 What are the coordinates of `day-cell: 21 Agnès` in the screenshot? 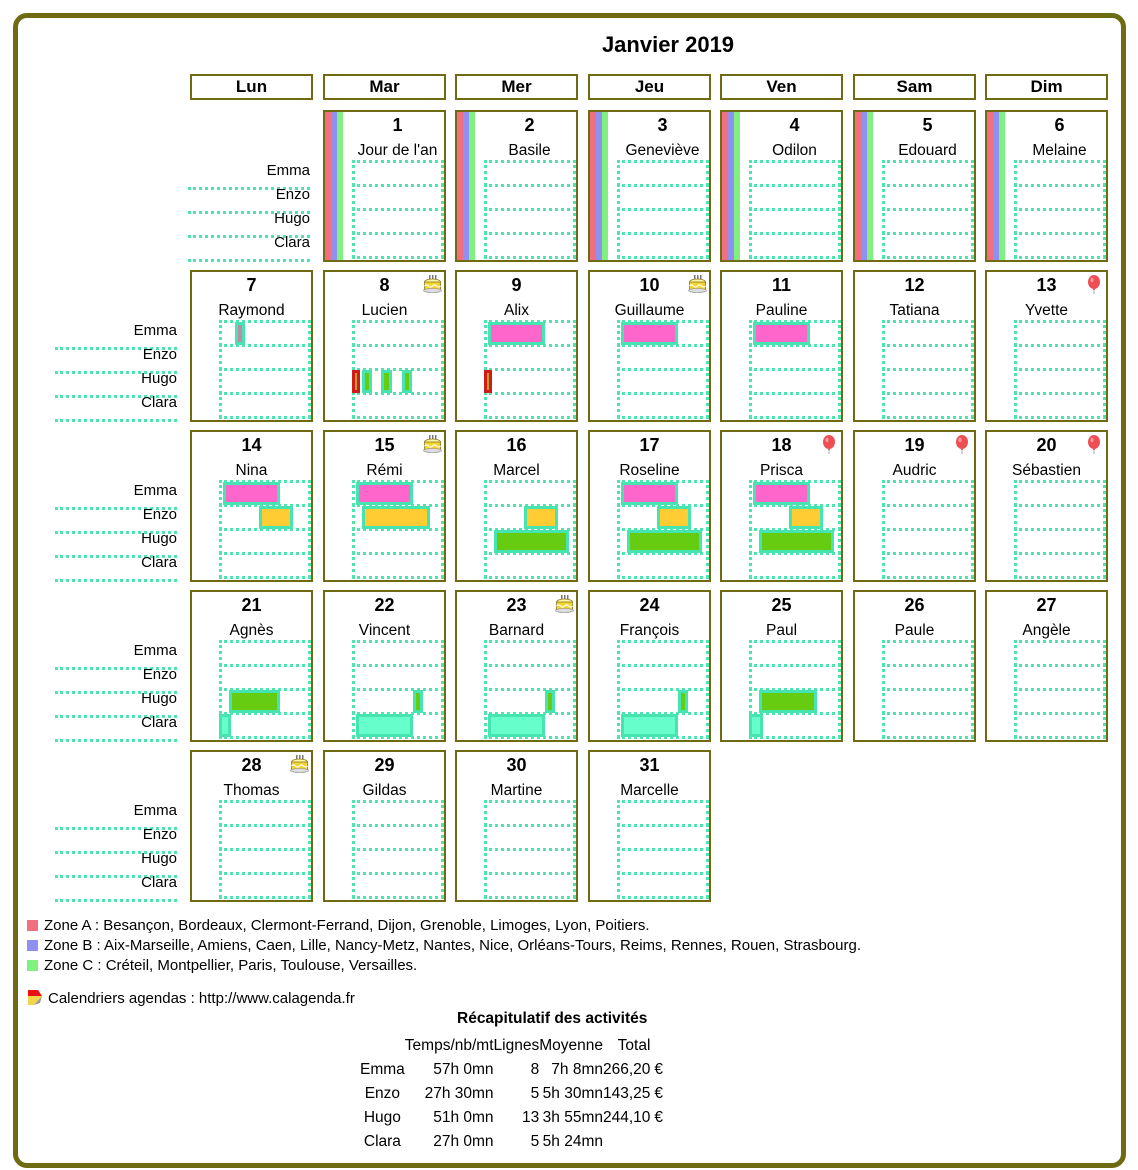 It's located at (251, 666).